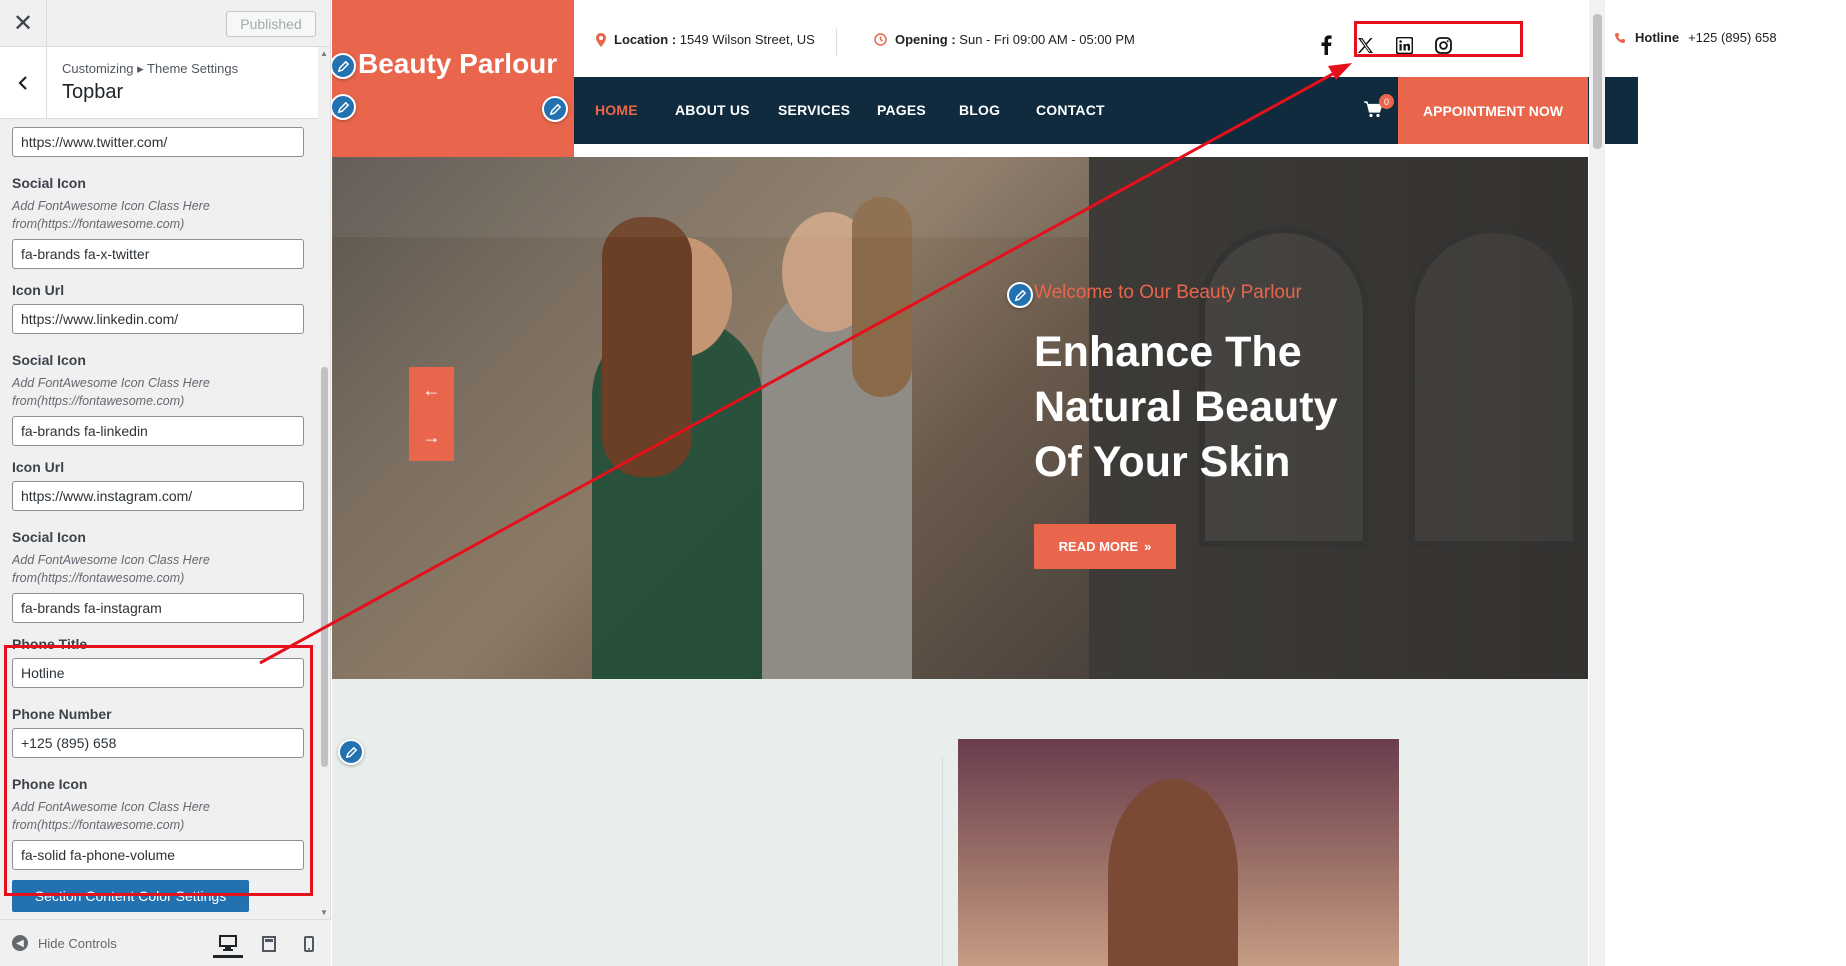 The image size is (1846, 966). Describe the element at coordinates (836, 42) in the screenshot. I see `topbar-divider` at that location.